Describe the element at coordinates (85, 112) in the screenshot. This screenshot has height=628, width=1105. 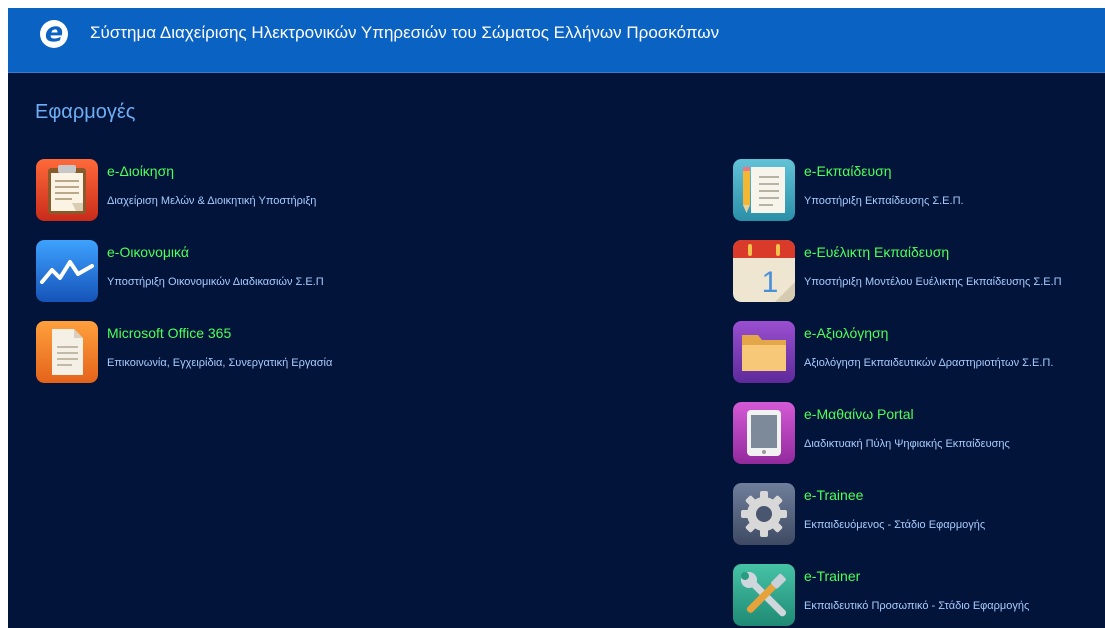
I see `section-title: Εφαρμογές` at that location.